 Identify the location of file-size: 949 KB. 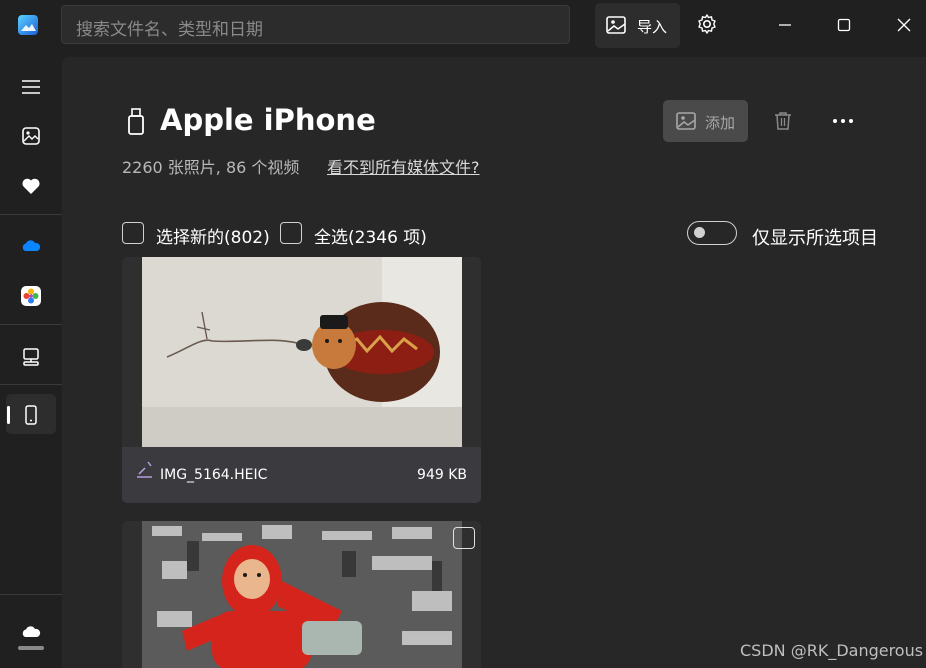
(442, 475).